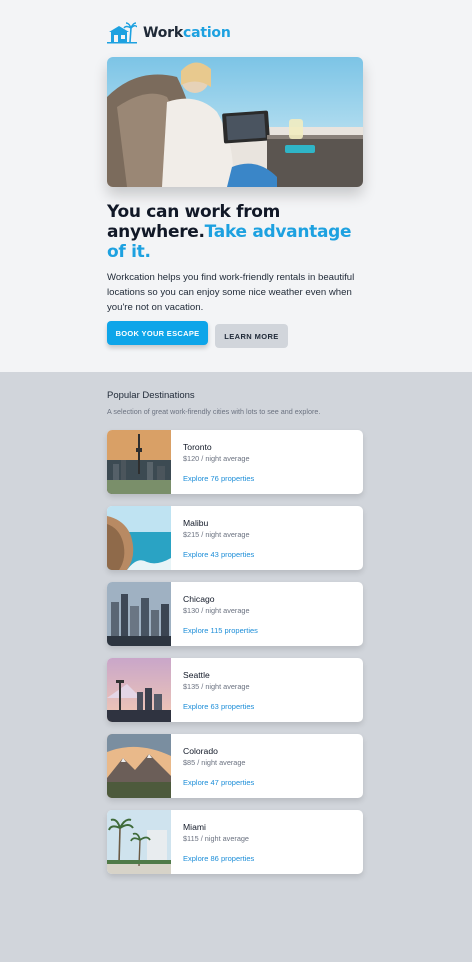  I want to click on destination-image-toronto, so click(139, 462).